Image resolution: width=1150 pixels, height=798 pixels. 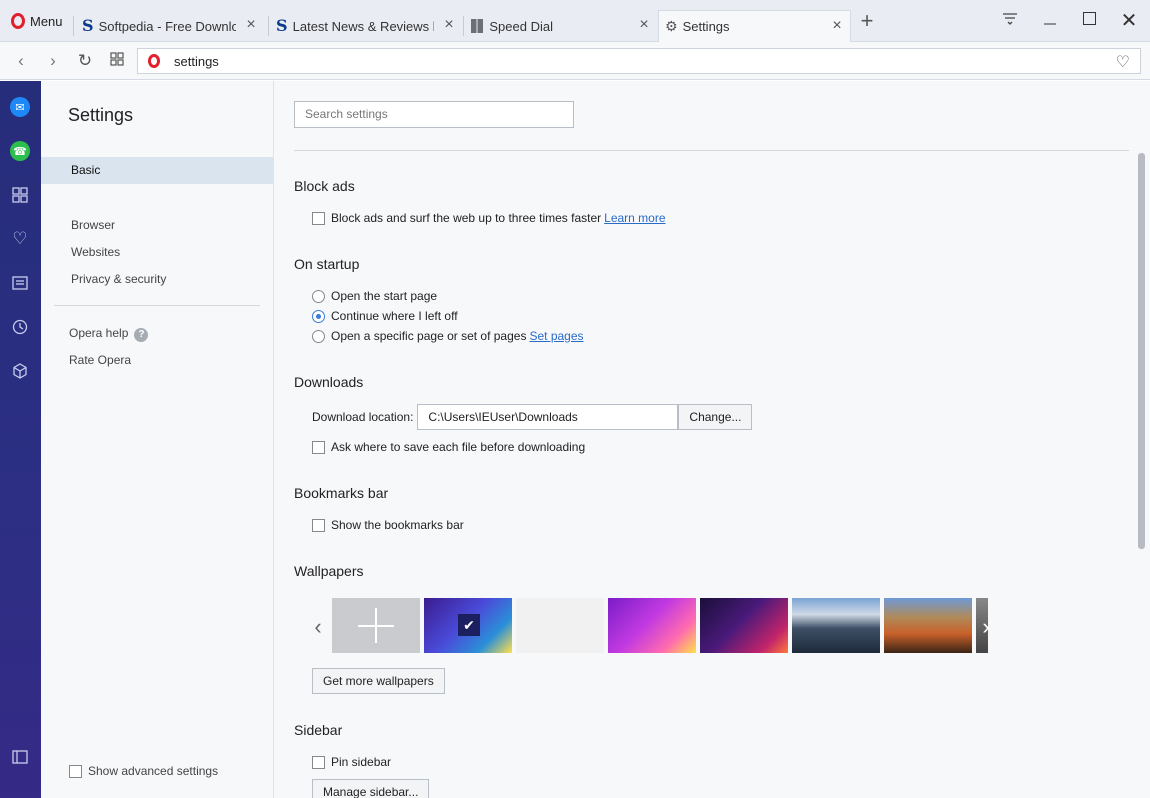 What do you see at coordinates (706, 26) in the screenshot?
I see `tab-title: Settings` at bounding box center [706, 26].